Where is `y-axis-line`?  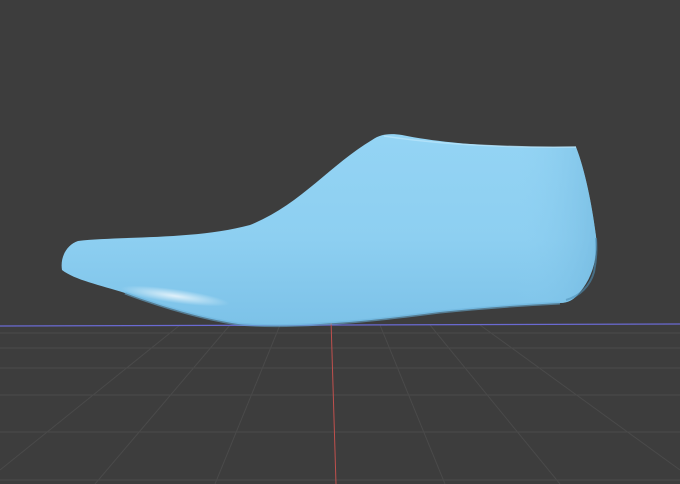
y-axis-line is located at coordinates (333, 401).